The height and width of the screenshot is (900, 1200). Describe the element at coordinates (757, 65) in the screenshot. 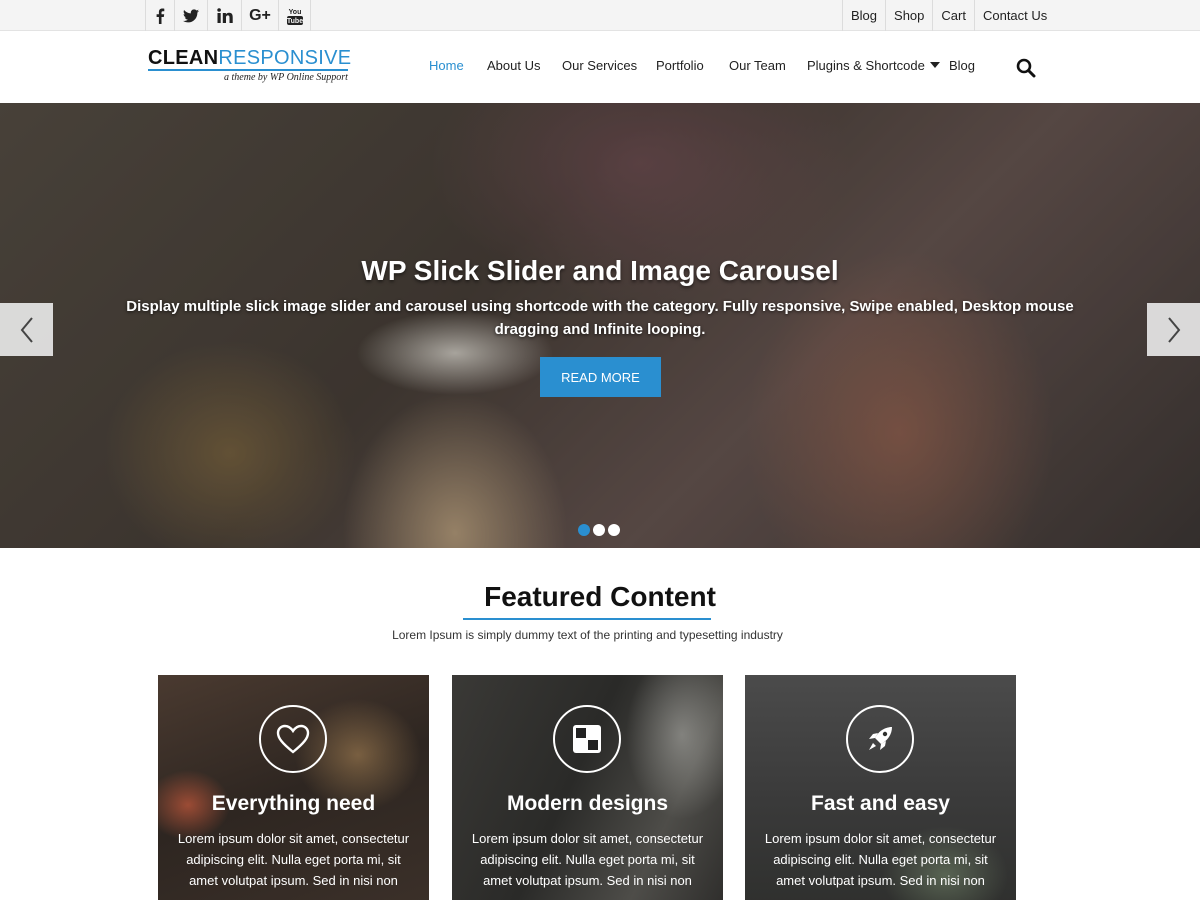

I see `nav-our-team: Our Team` at that location.